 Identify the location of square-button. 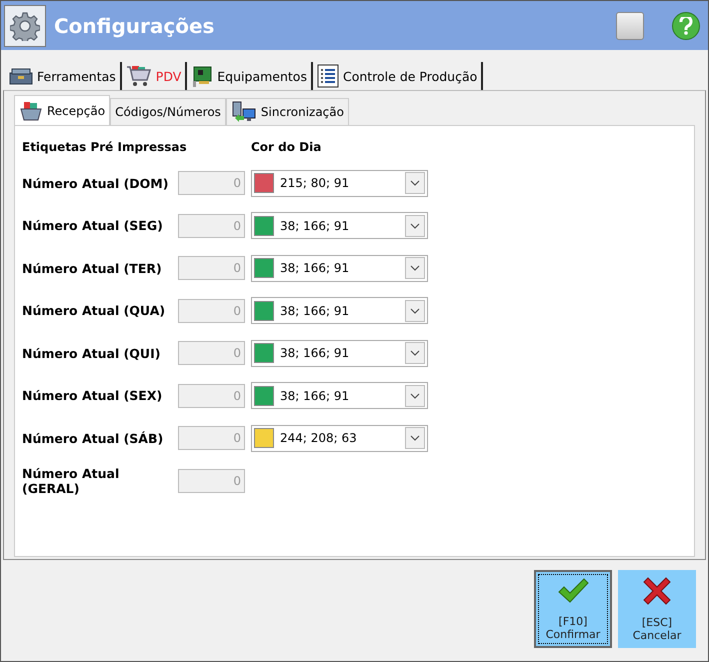
(630, 26).